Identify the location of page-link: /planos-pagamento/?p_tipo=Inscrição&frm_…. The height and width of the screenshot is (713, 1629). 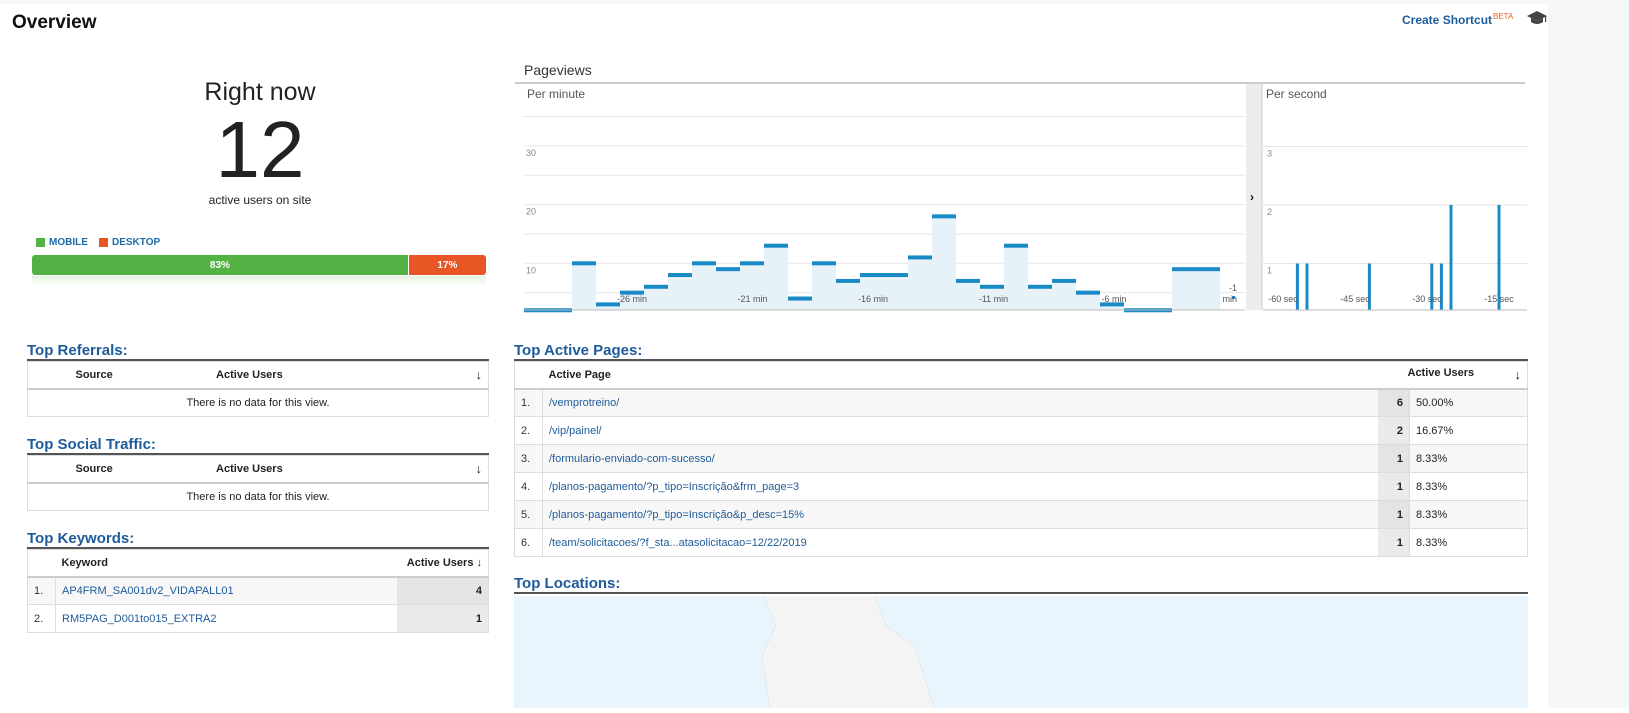
(674, 487).